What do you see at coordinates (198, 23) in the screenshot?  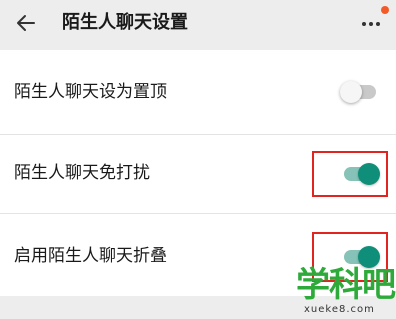 I see `title-bar: 陌生人聊天设置` at bounding box center [198, 23].